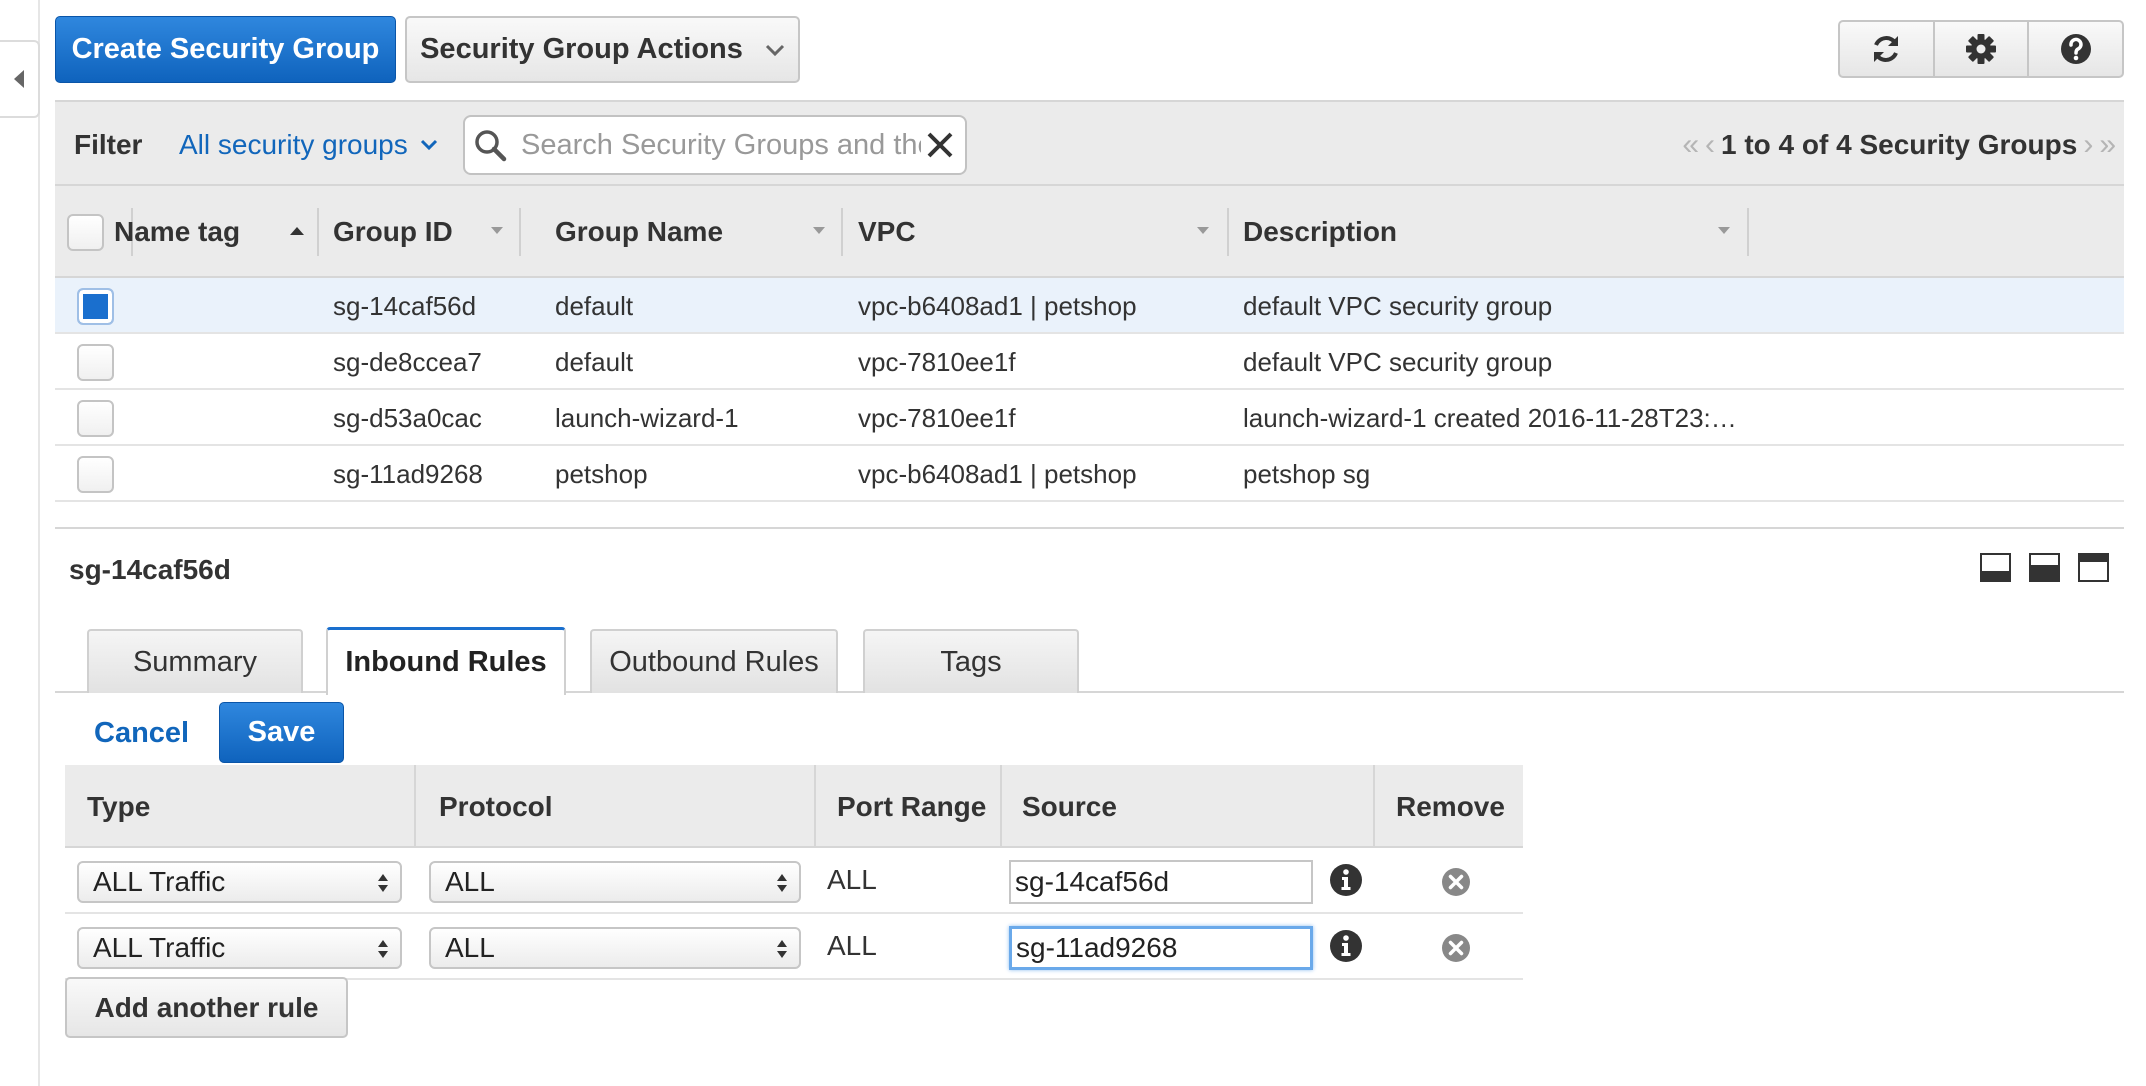 This screenshot has width=2146, height=1086. Describe the element at coordinates (119, 806) in the screenshot. I see `header-type: Type` at that location.